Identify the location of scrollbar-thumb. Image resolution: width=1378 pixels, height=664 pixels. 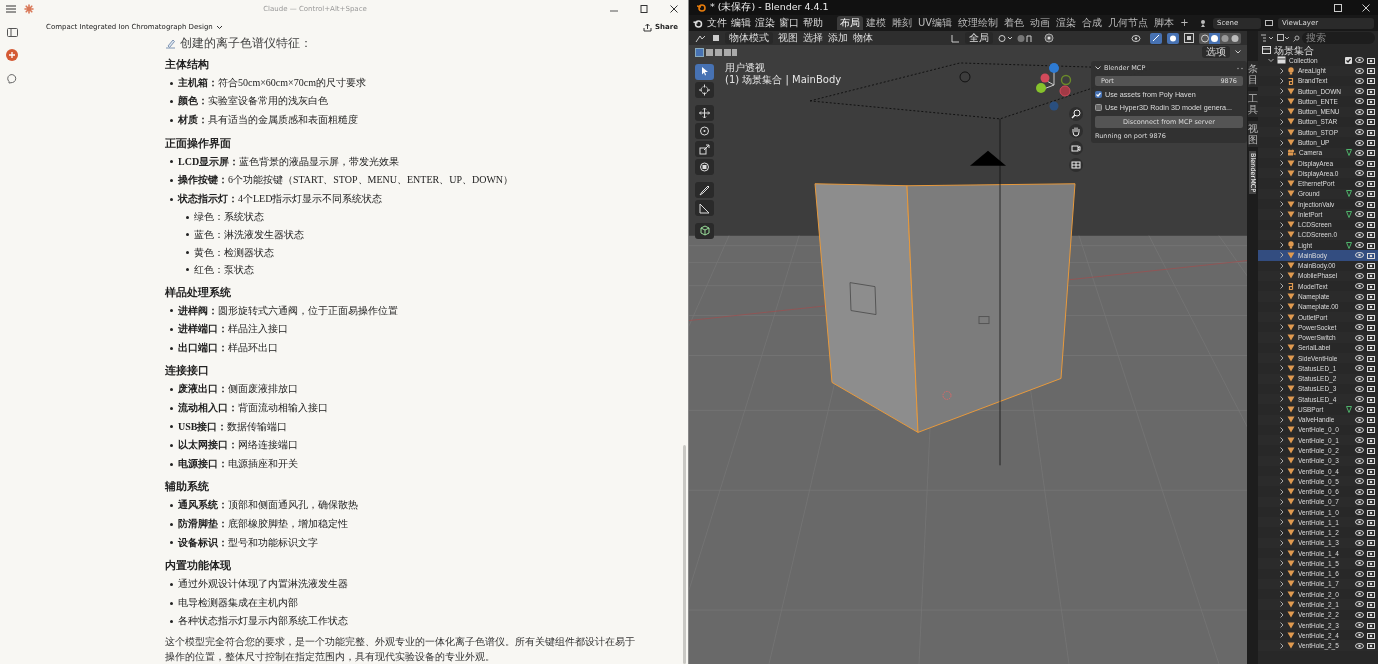
(684, 554).